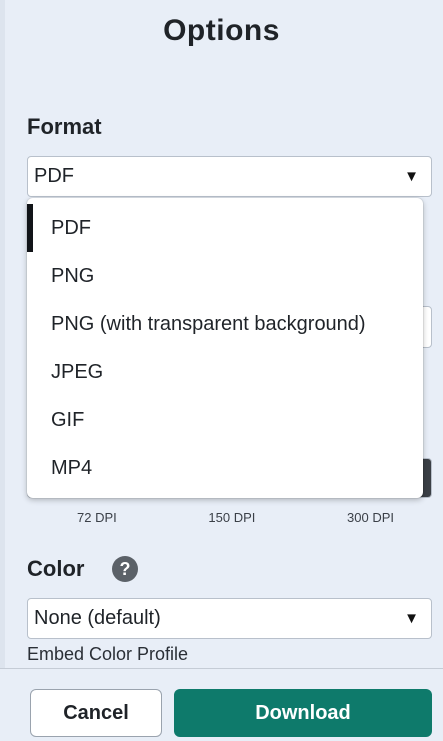 Image resolution: width=443 pixels, height=741 pixels. What do you see at coordinates (229, 176) in the screenshot?
I see `format-select: PDF ▼` at bounding box center [229, 176].